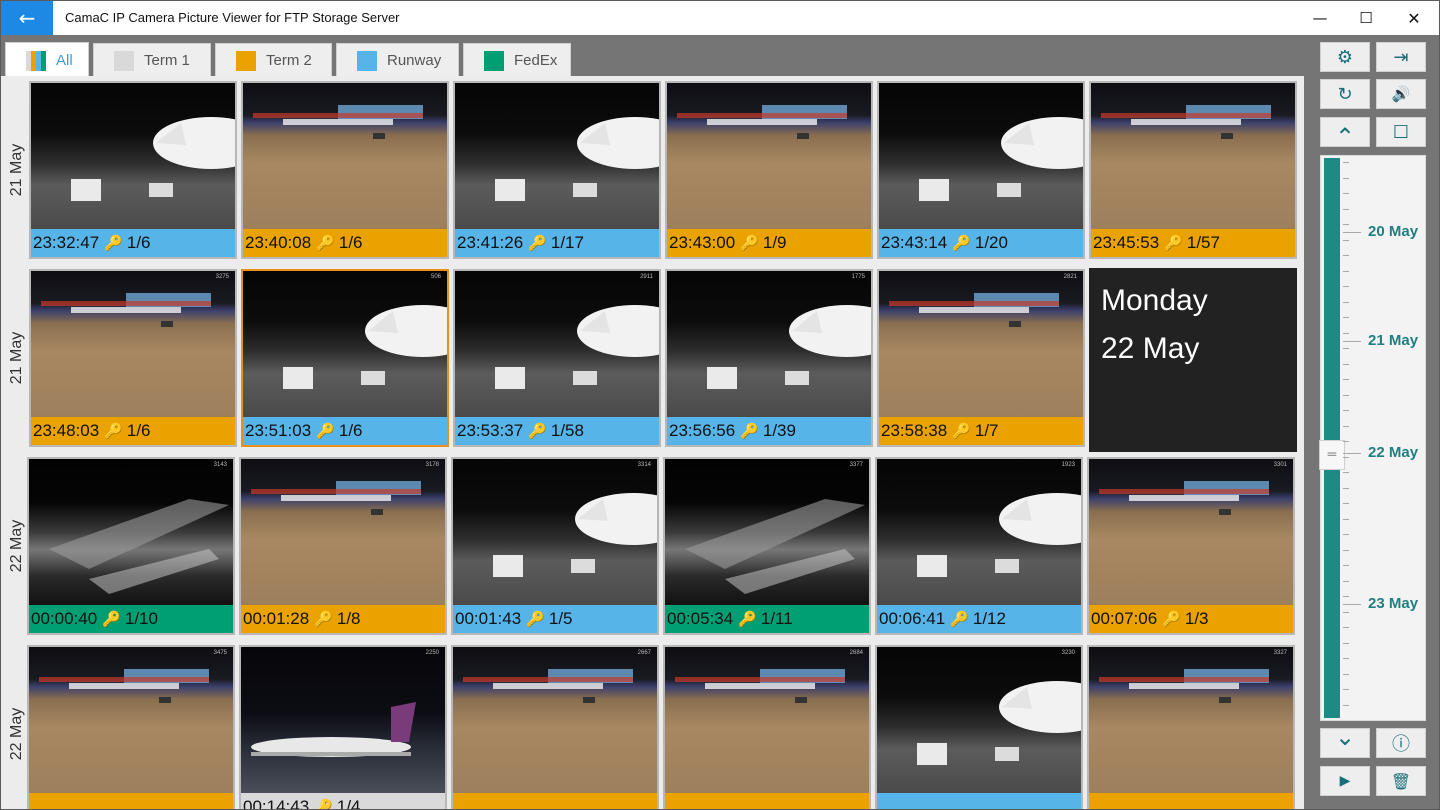 This screenshot has width=1440, height=810. Describe the element at coordinates (131, 727) in the screenshot. I see `picture-tile: 3475` at that location.